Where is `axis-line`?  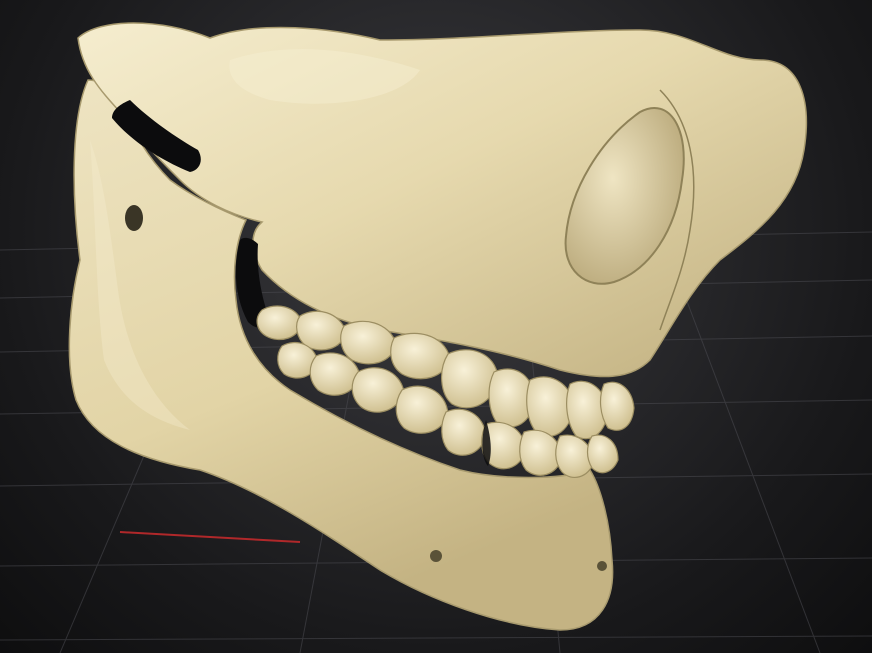
axis-line is located at coordinates (210, 537).